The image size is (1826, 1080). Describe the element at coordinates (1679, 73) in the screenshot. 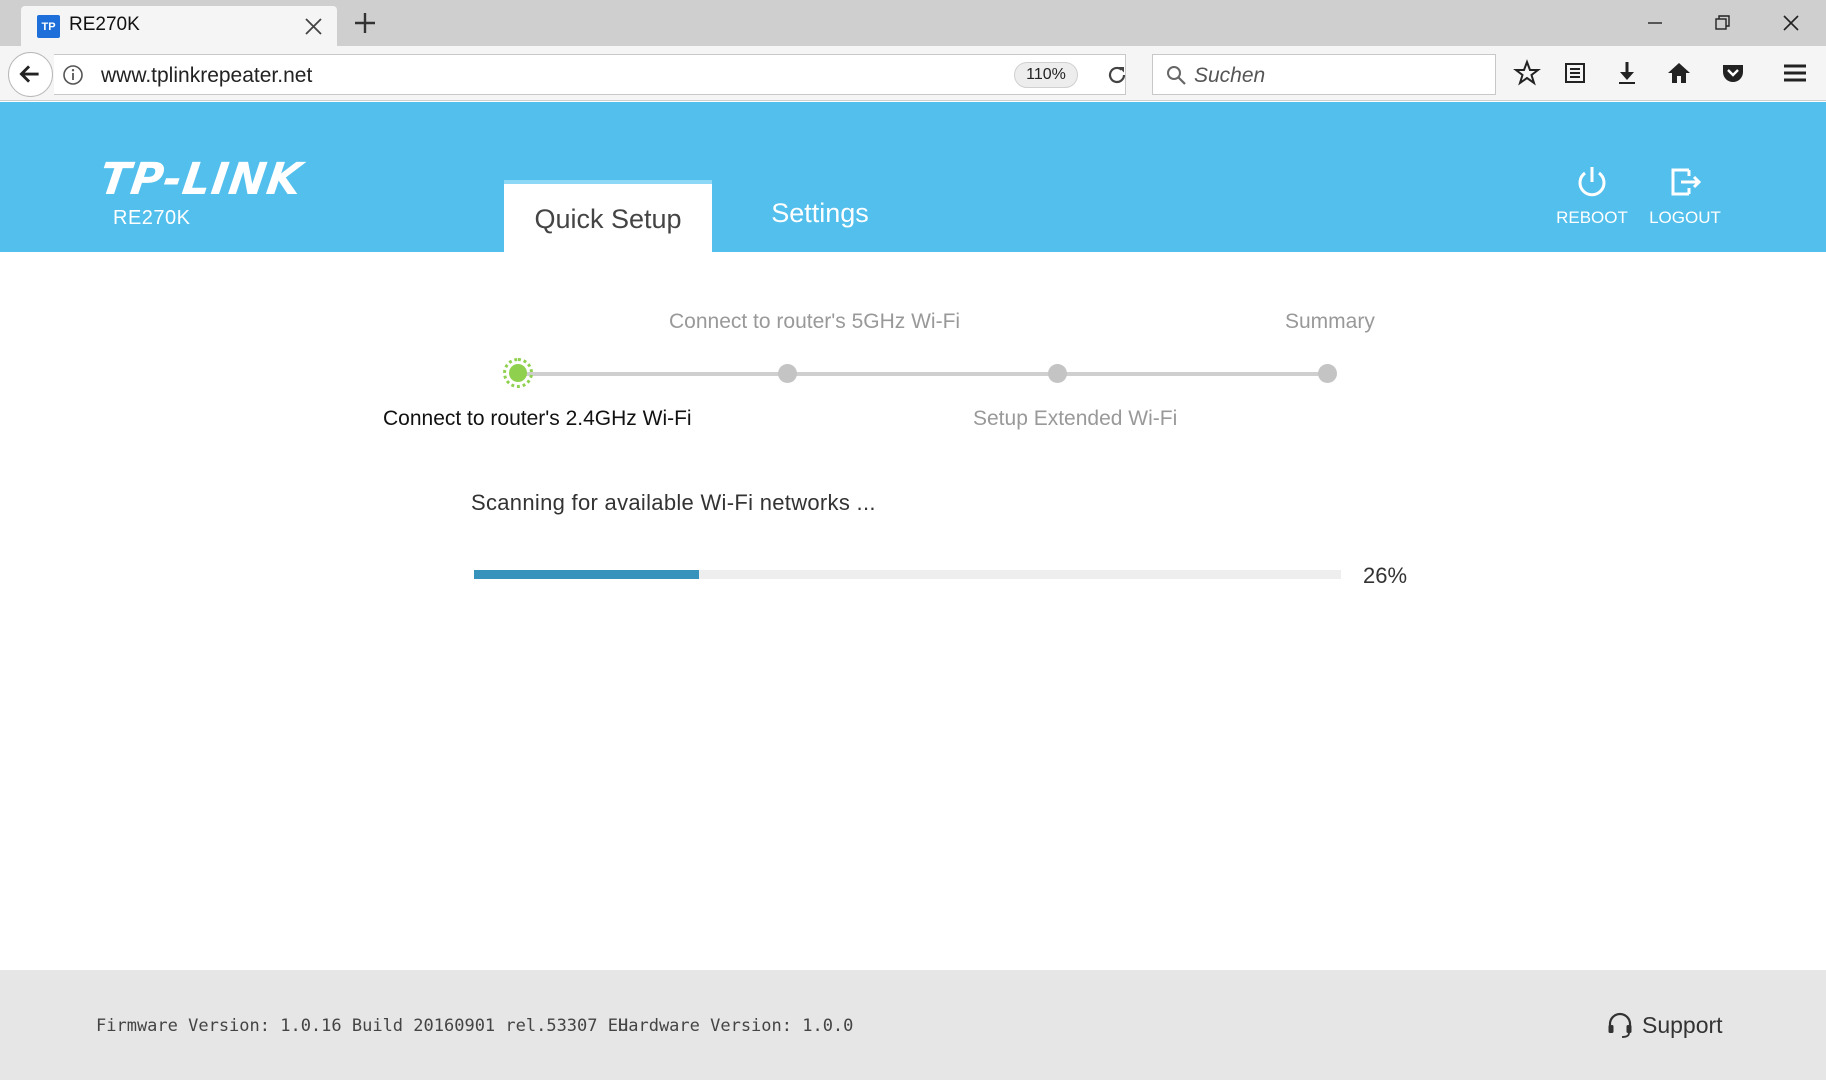

I see `home-icon` at that location.